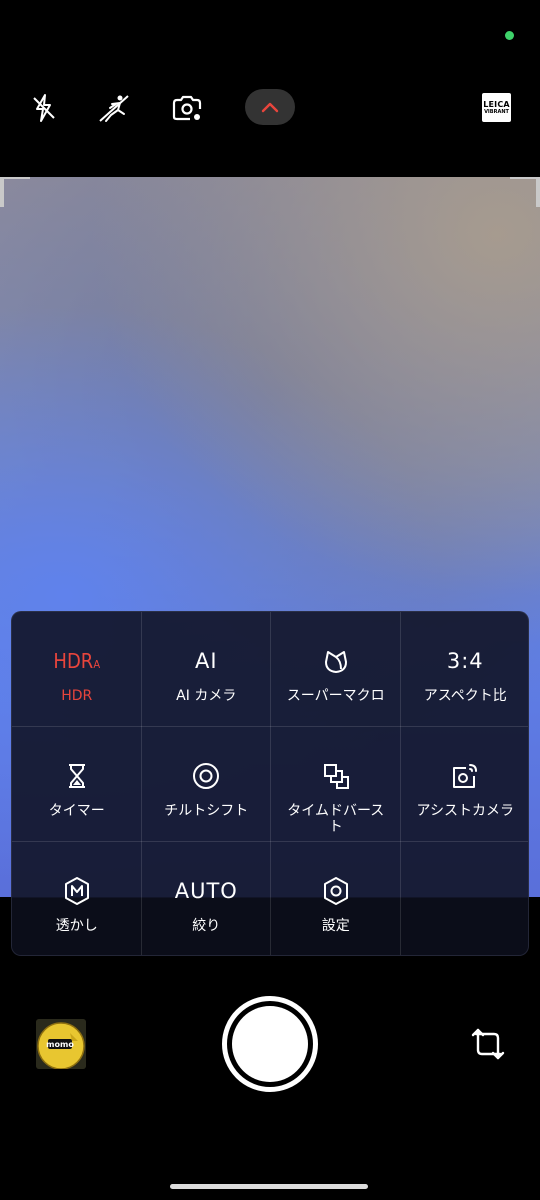  Describe the element at coordinates (2, 192) in the screenshot. I see `frame-corner-top-left` at that location.